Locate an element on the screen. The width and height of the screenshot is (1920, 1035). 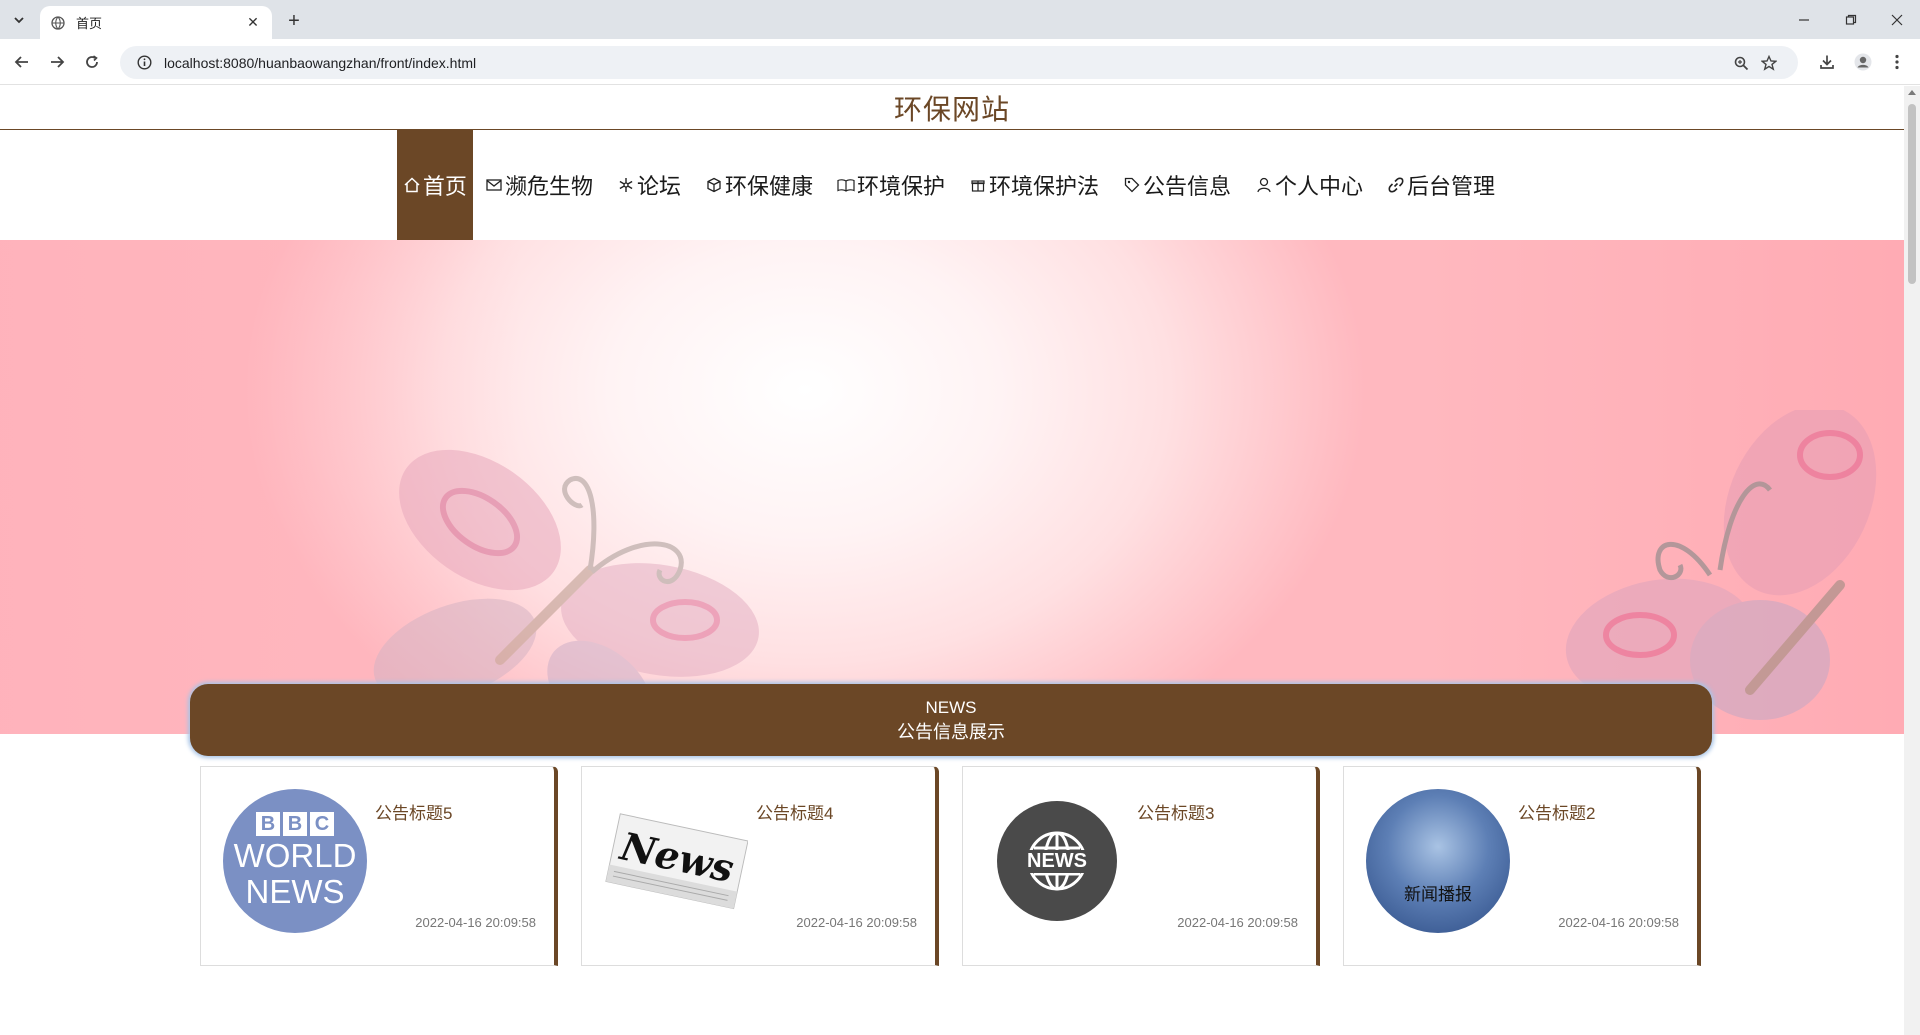
arrow-left-icon is located at coordinates (21, 62).